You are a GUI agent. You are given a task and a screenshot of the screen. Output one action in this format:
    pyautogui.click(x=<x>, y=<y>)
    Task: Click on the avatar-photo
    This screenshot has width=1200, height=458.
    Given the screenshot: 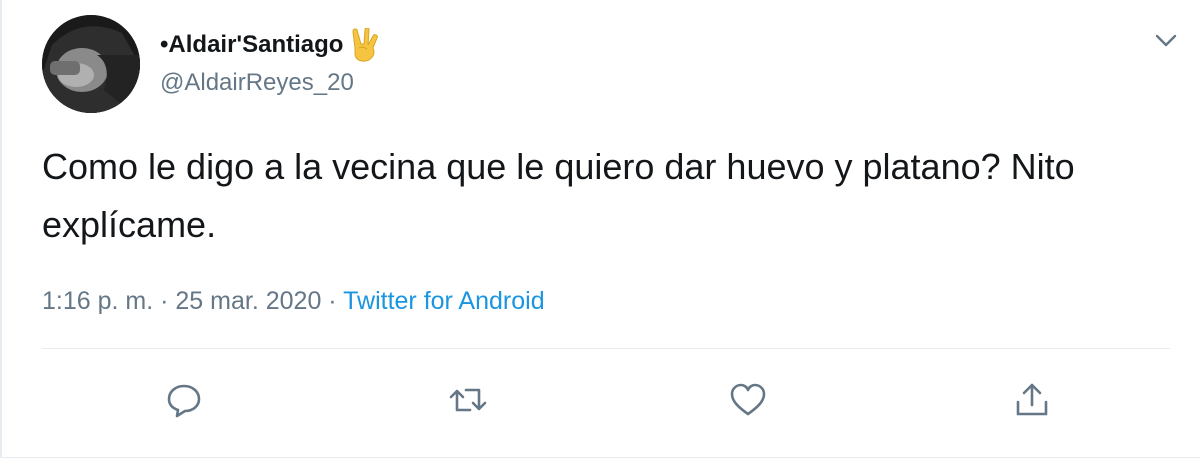 What is the action you would take?
    pyautogui.click(x=91, y=64)
    